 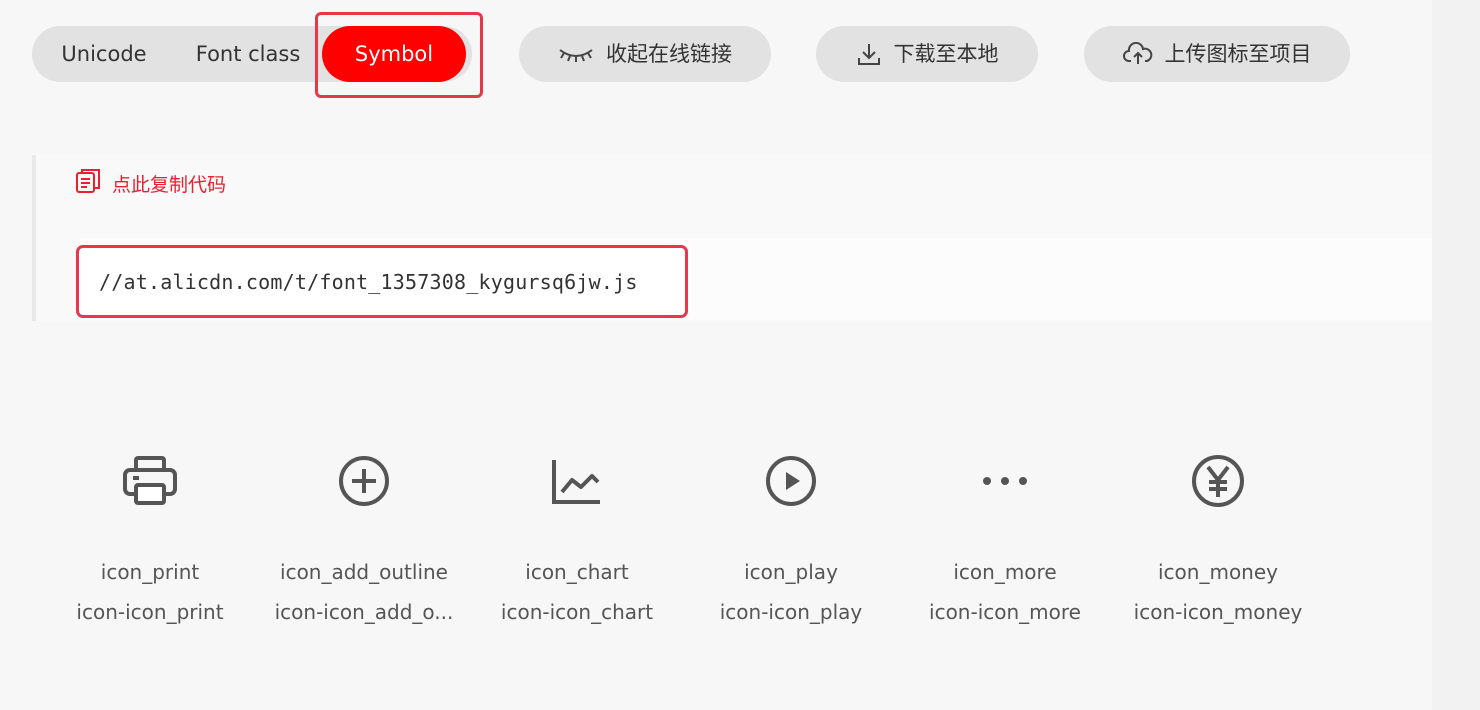 What do you see at coordinates (1218, 612) in the screenshot?
I see `icon-class: icon-icon_money` at bounding box center [1218, 612].